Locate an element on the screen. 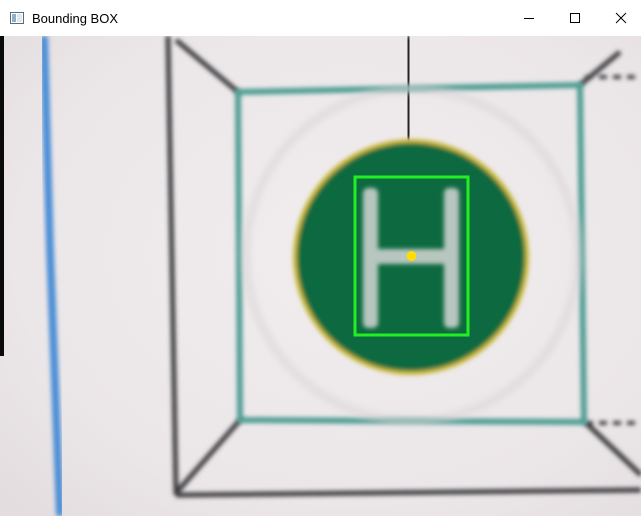 The width and height of the screenshot is (641, 516). close-button is located at coordinates (619, 18).